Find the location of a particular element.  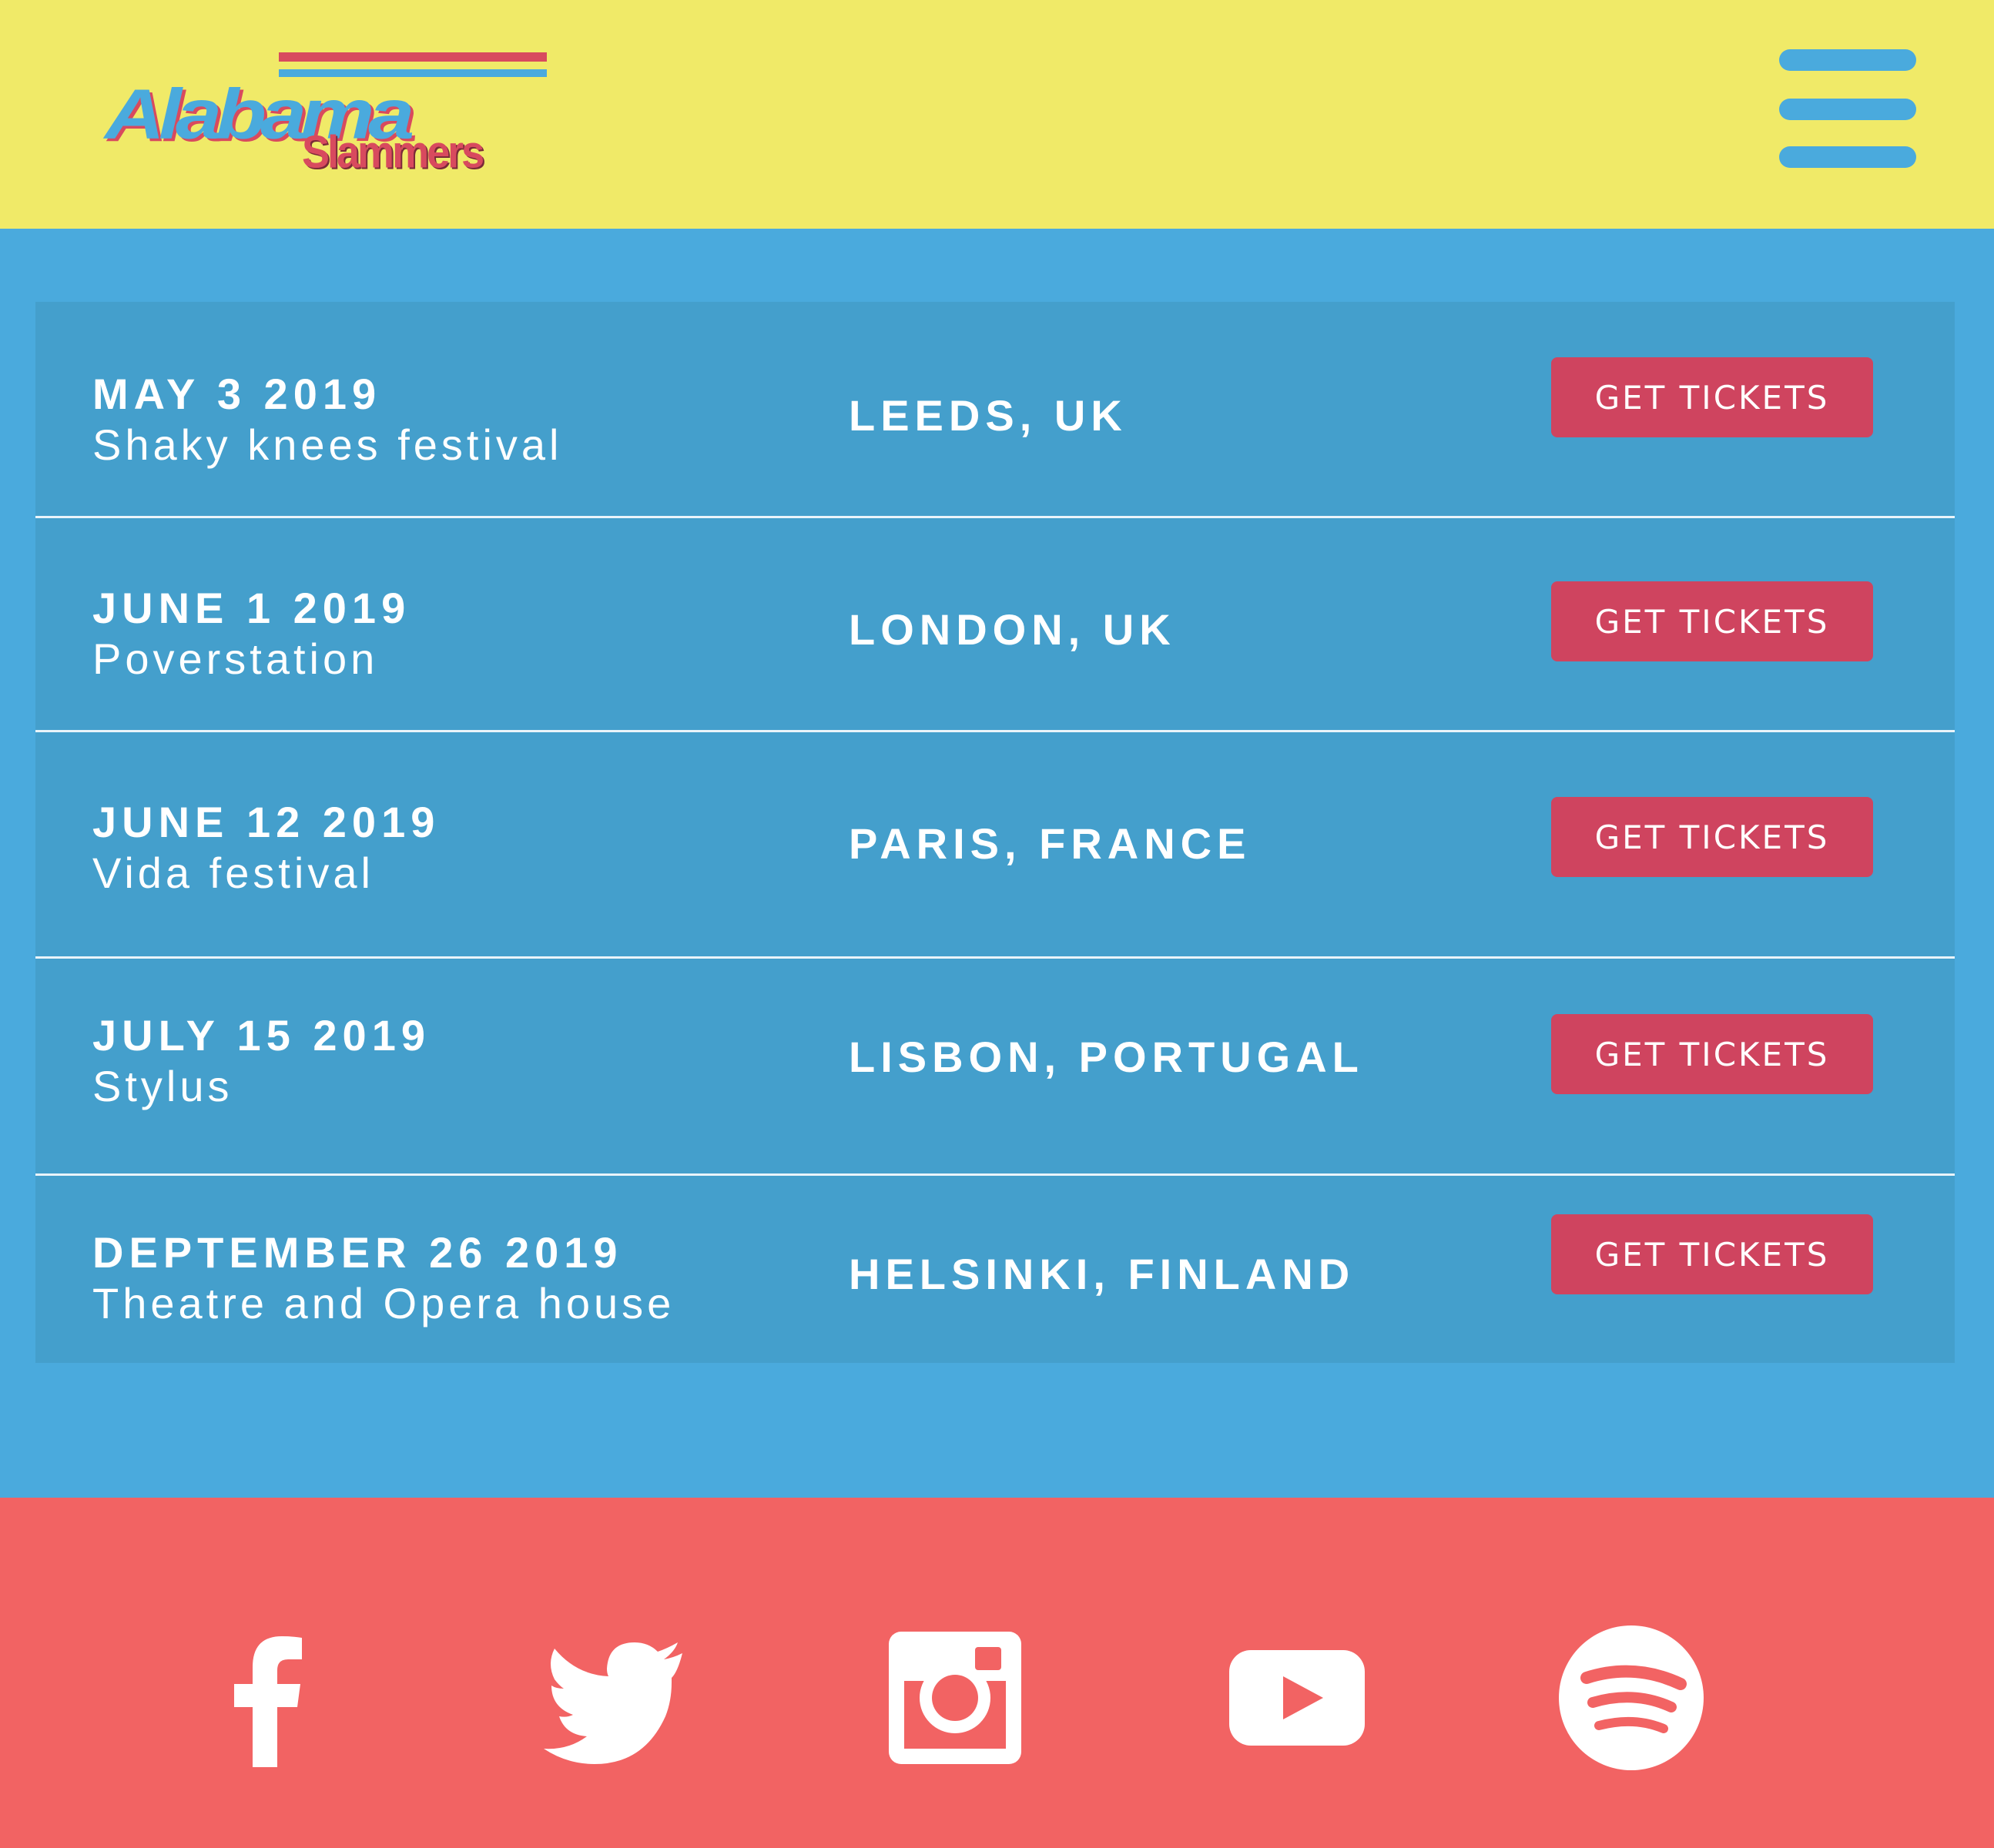

menu-bar-bottom is located at coordinates (1847, 157).